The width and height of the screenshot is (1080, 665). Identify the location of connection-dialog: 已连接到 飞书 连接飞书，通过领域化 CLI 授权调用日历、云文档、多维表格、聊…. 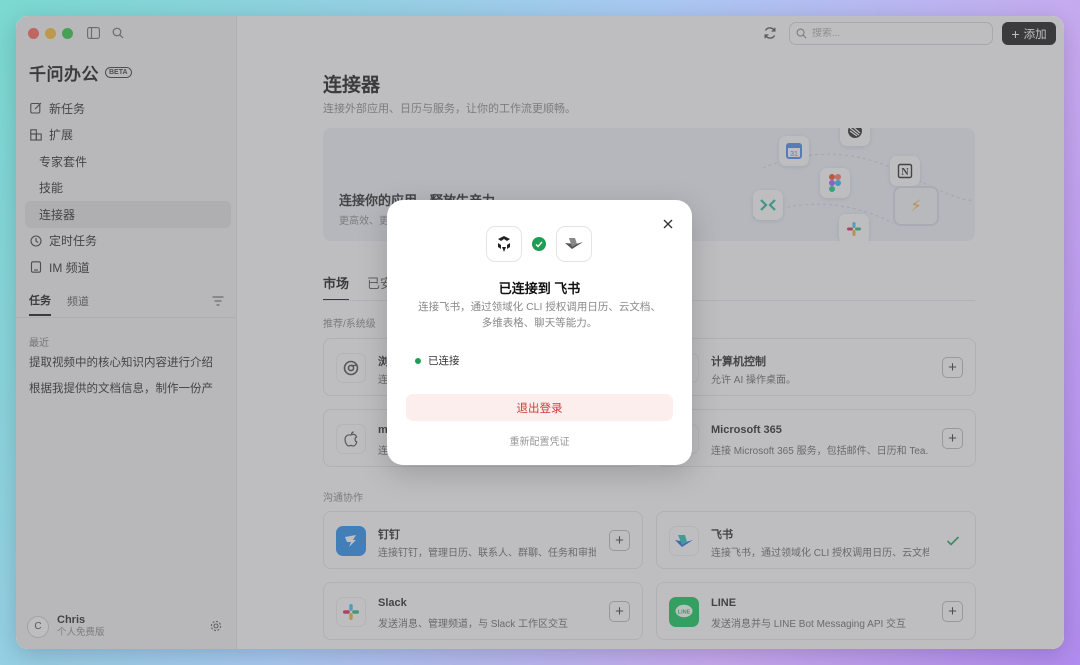
(539, 332).